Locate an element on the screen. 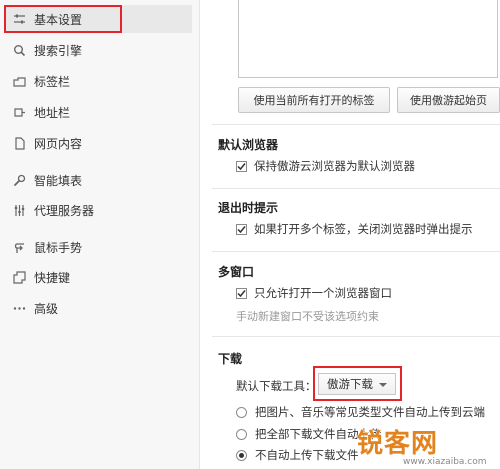 The image size is (500, 469). use-aoyou-start-button: 使用傲游起始页 is located at coordinates (448, 100).